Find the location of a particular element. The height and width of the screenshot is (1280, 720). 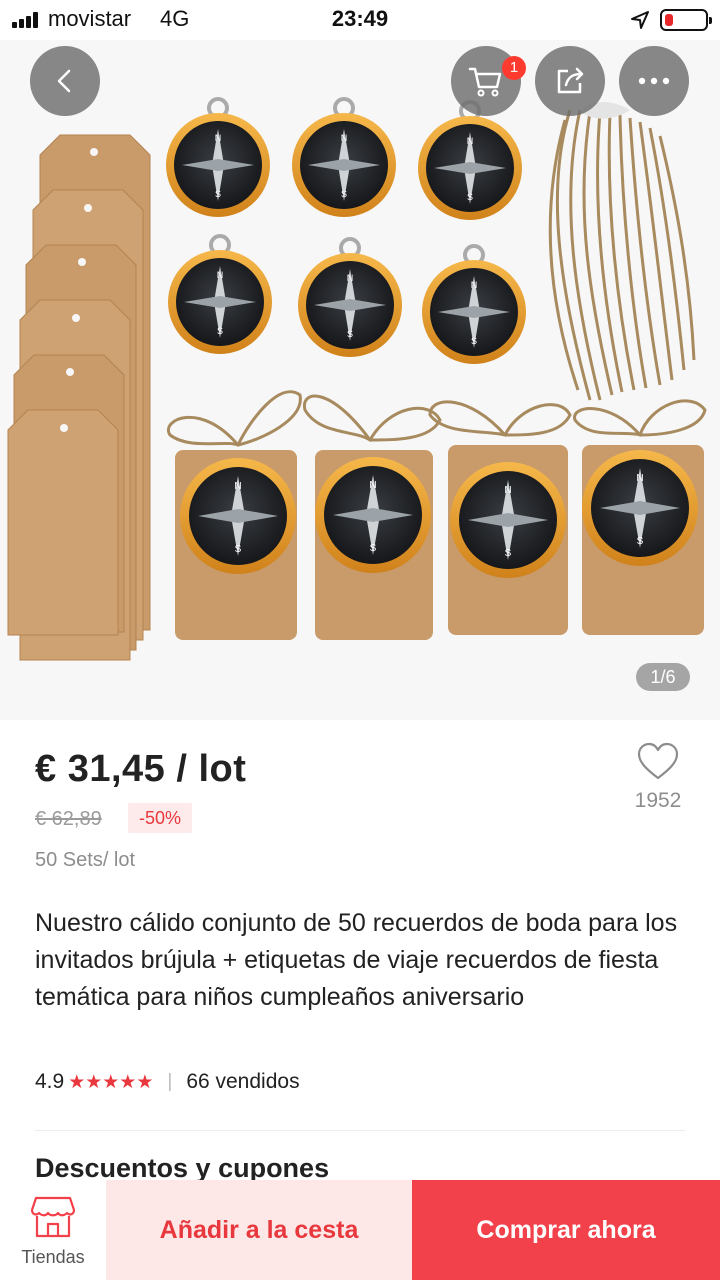

wishlist-count: 1952 is located at coordinates (658, 800).